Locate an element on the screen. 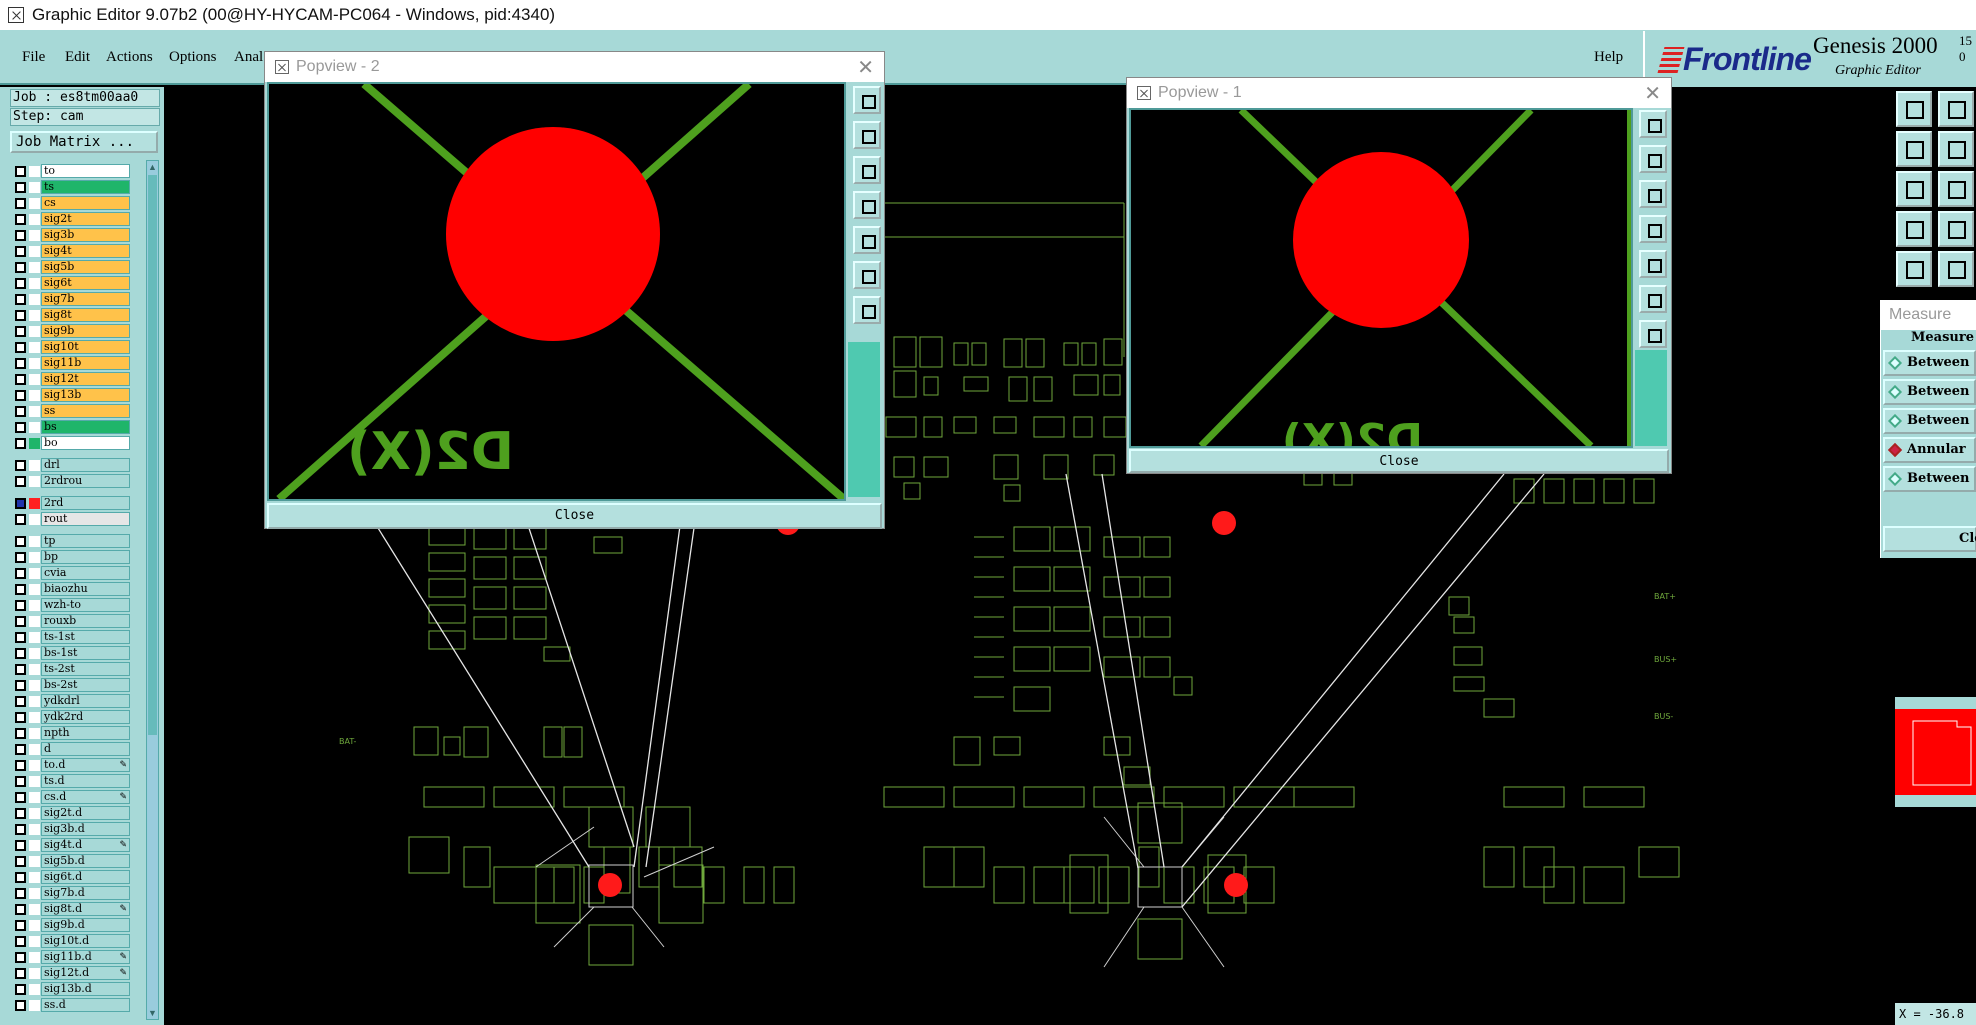  tool-e-icon is located at coordinates (1914, 189).